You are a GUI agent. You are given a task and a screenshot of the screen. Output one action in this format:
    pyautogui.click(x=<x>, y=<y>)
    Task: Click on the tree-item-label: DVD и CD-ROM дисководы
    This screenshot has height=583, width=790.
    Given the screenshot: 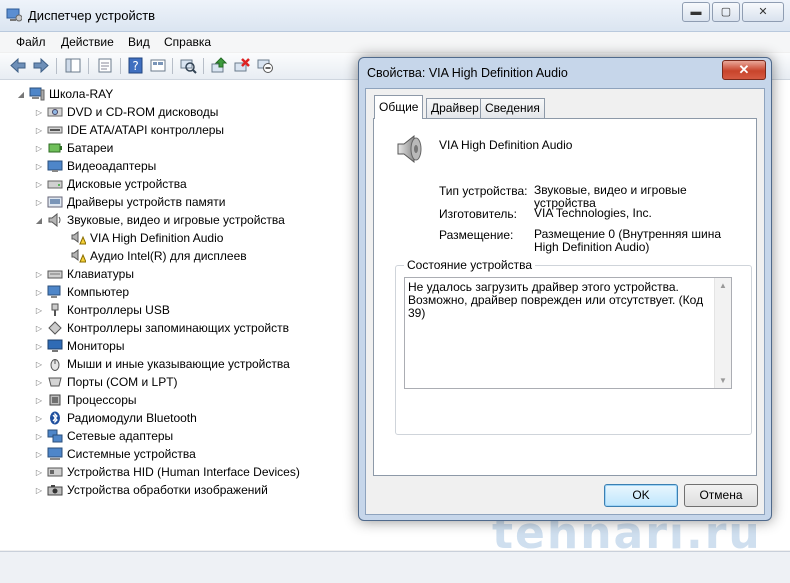 What is the action you would take?
    pyautogui.click(x=143, y=112)
    